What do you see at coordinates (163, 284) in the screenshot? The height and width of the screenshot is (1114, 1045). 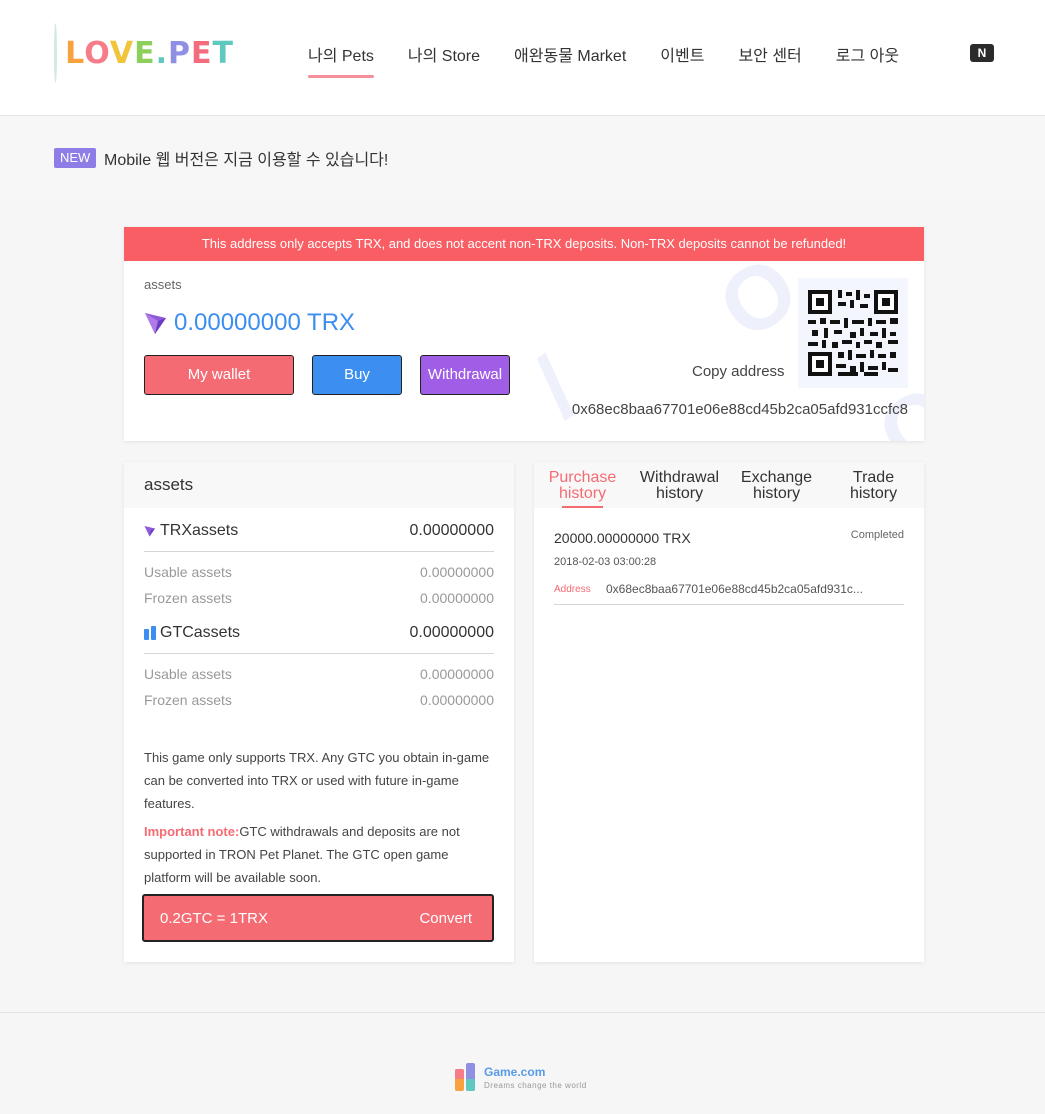 I see `assets-label: assets` at bounding box center [163, 284].